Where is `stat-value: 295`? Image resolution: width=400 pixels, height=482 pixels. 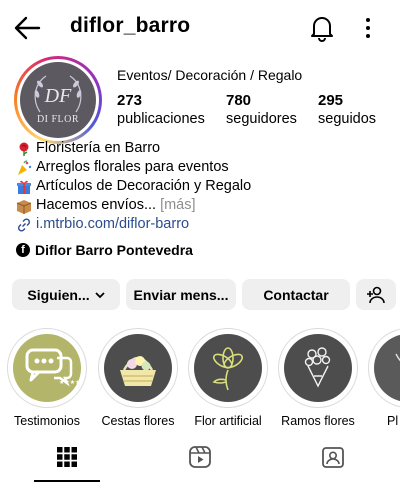
stat-value: 295 is located at coordinates (331, 100).